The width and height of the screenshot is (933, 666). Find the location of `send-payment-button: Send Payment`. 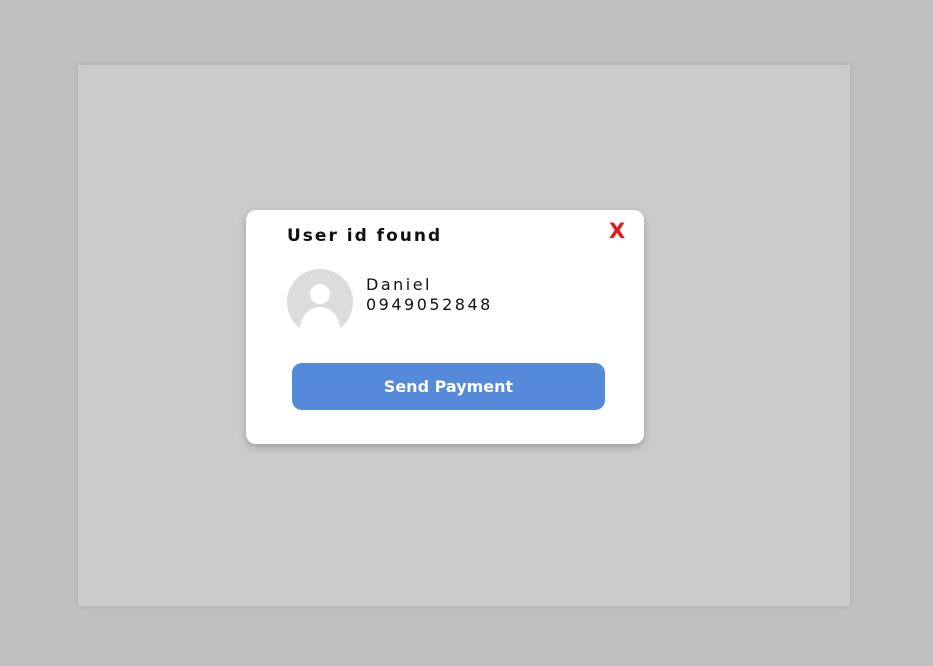

send-payment-button: Send Payment is located at coordinates (448, 386).